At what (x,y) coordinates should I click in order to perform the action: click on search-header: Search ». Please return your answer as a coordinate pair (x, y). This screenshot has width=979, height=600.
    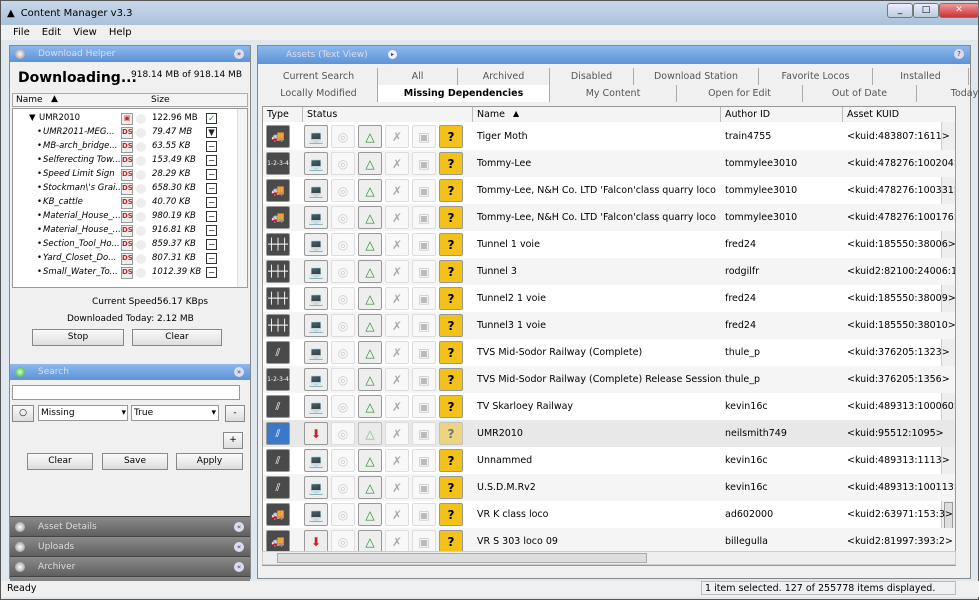
    Looking at the image, I should click on (130, 372).